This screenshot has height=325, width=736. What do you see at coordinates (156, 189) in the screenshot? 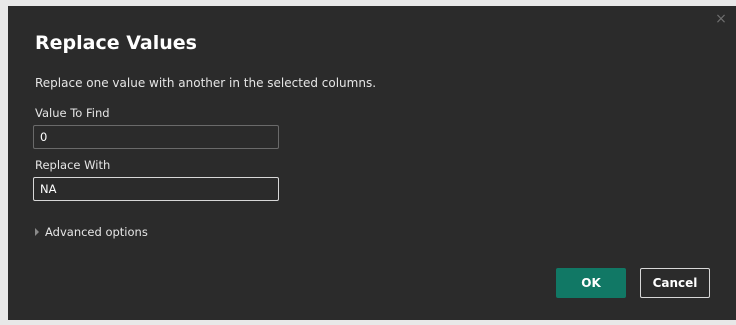
I see `replace-with-input` at bounding box center [156, 189].